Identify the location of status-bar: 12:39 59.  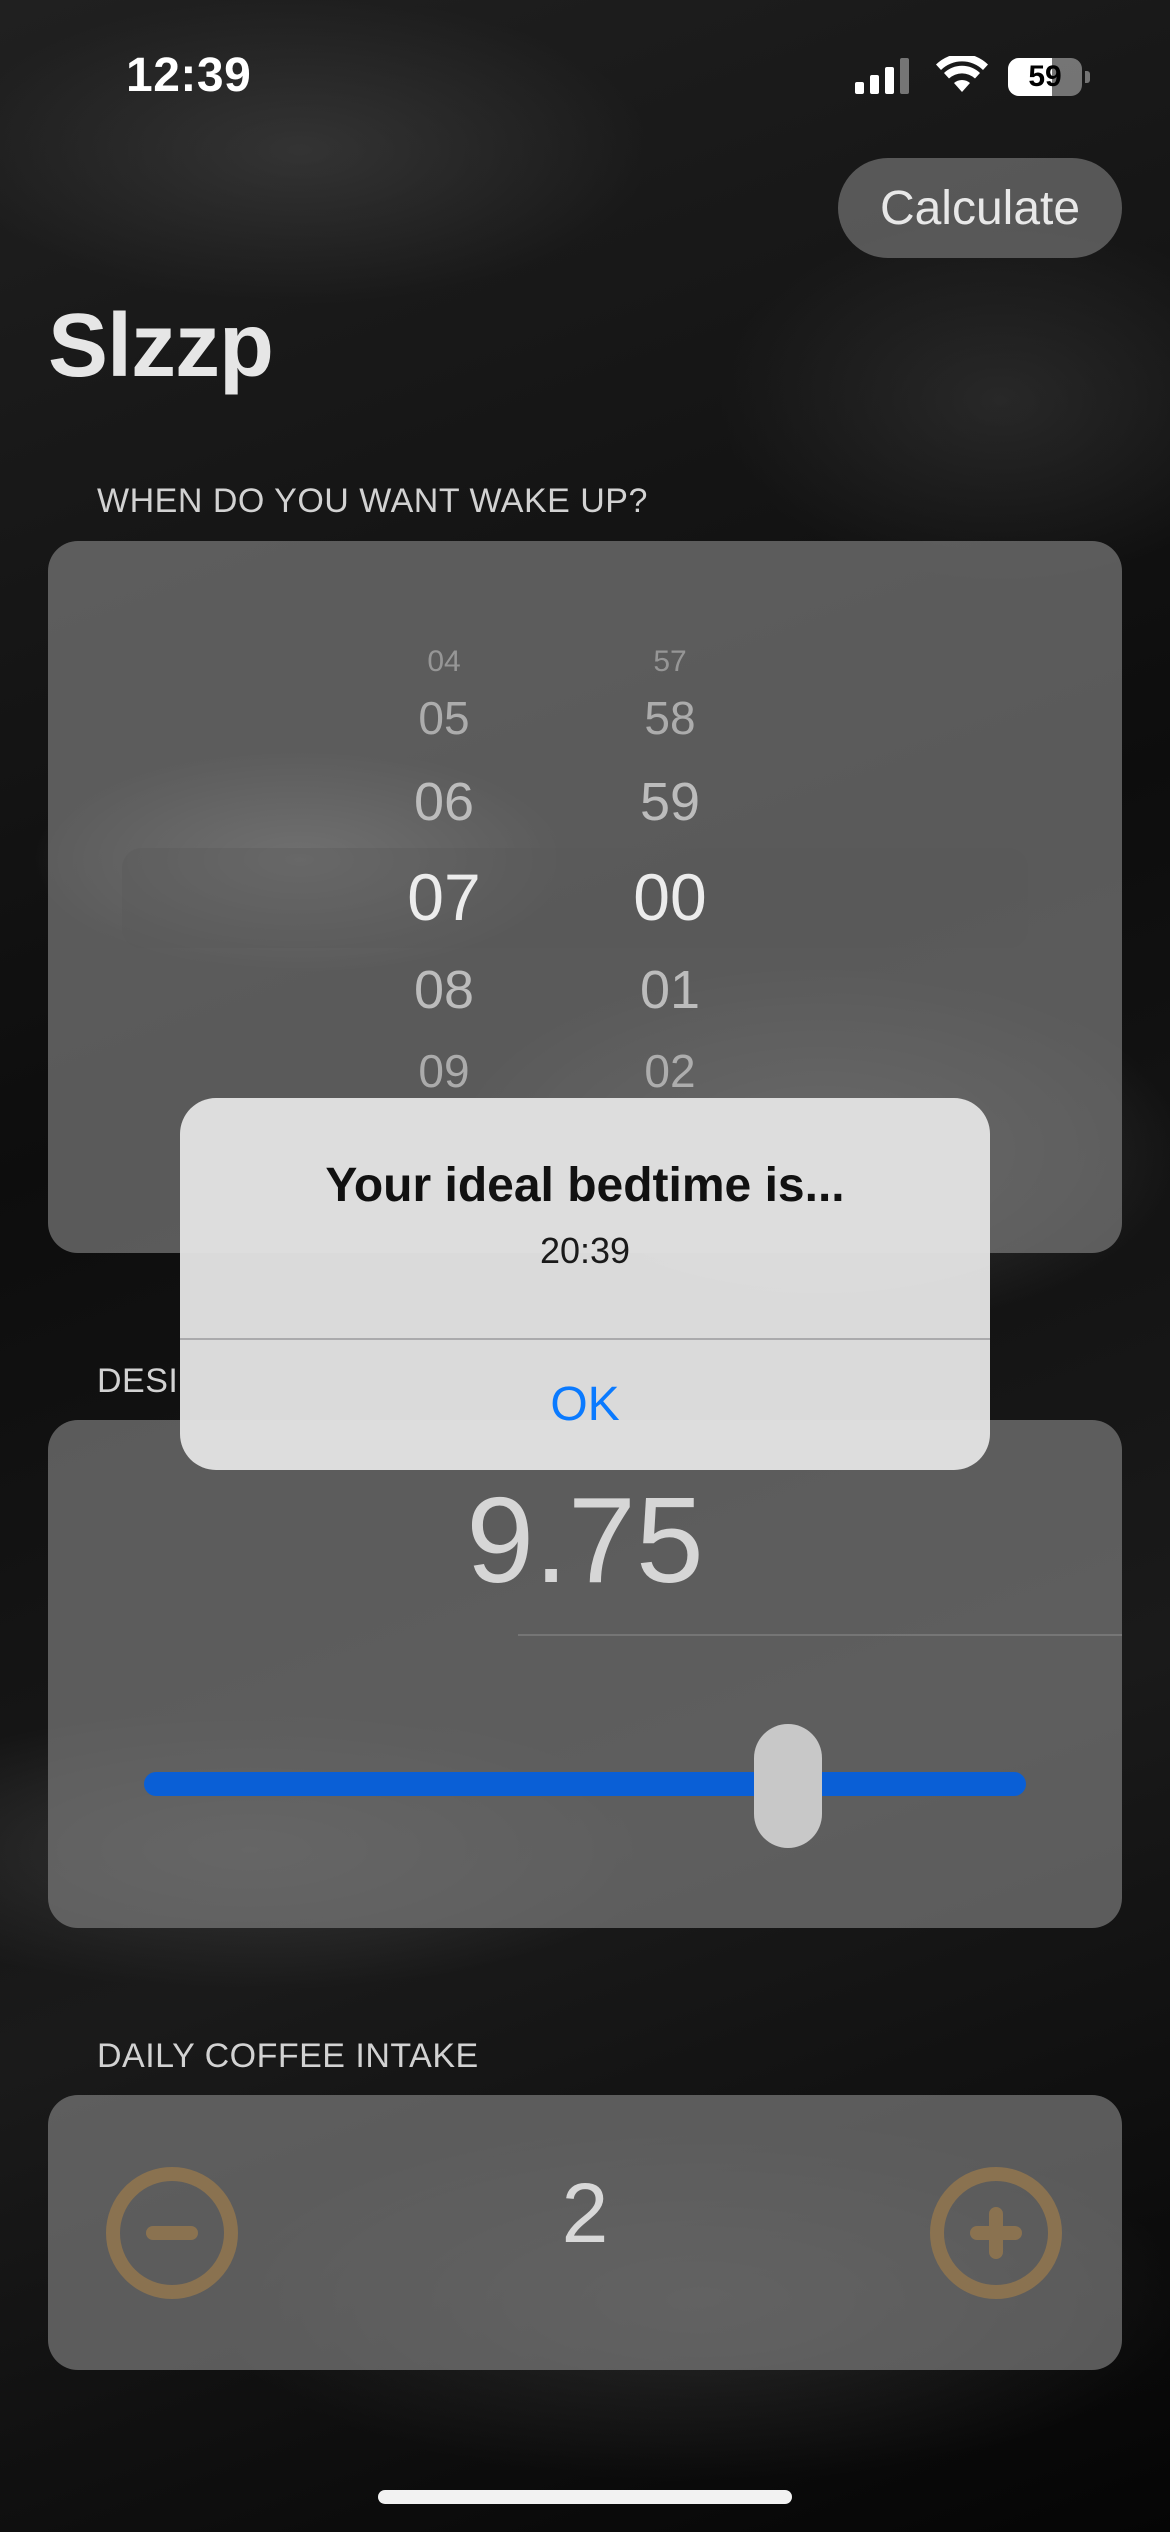
(585, 75).